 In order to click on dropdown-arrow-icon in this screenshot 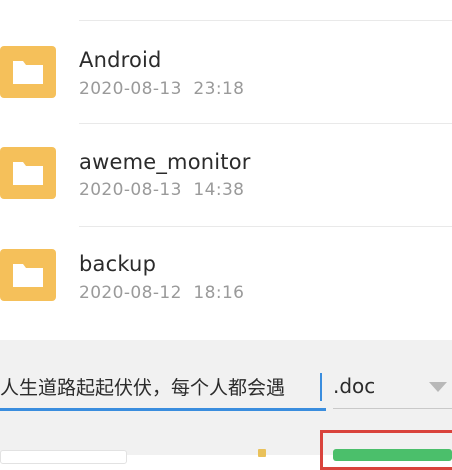, I will do `click(438, 387)`.